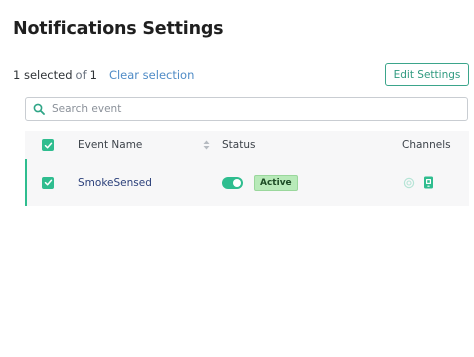 The height and width of the screenshot is (357, 474). I want to click on selected-total: 1, so click(93, 75).